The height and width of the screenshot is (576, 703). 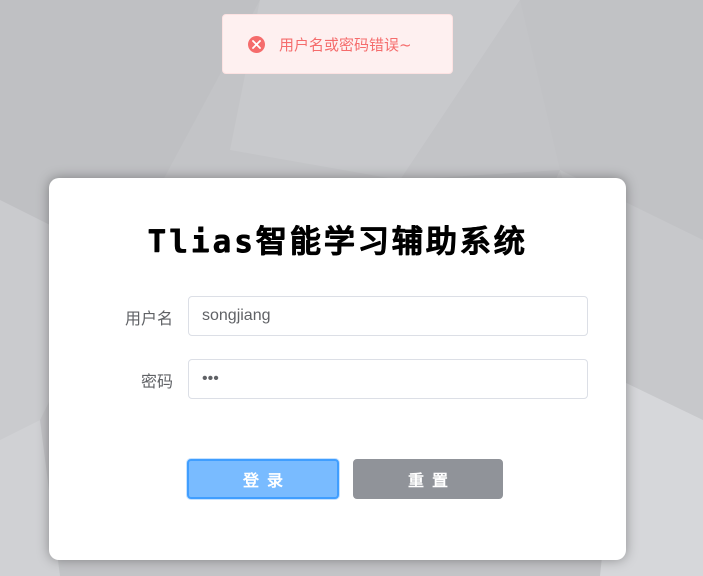 What do you see at coordinates (263, 479) in the screenshot?
I see `login-button: 登录` at bounding box center [263, 479].